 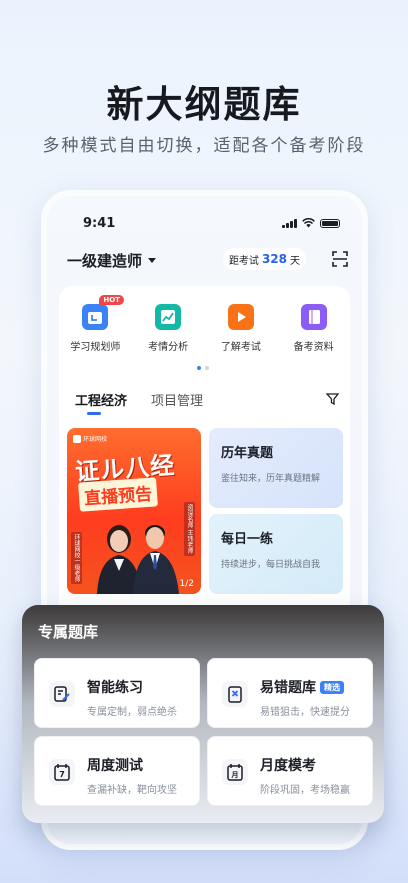 I want to click on status-bar: 9:41, so click(x=211, y=224).